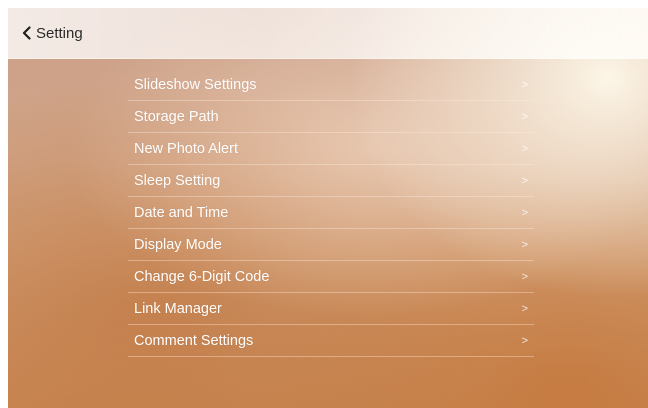 This screenshot has height=408, width=648. I want to click on menu-item-label: Date and Time, so click(181, 212).